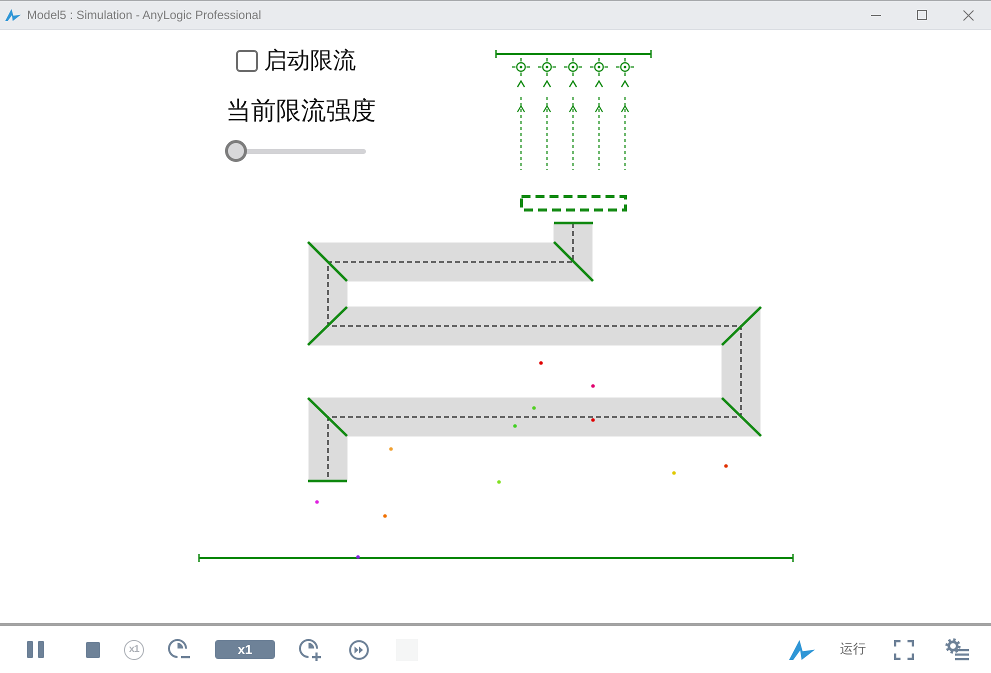 The width and height of the screenshot is (991, 673). What do you see at coordinates (247, 61) in the screenshot?
I see `checkbox` at bounding box center [247, 61].